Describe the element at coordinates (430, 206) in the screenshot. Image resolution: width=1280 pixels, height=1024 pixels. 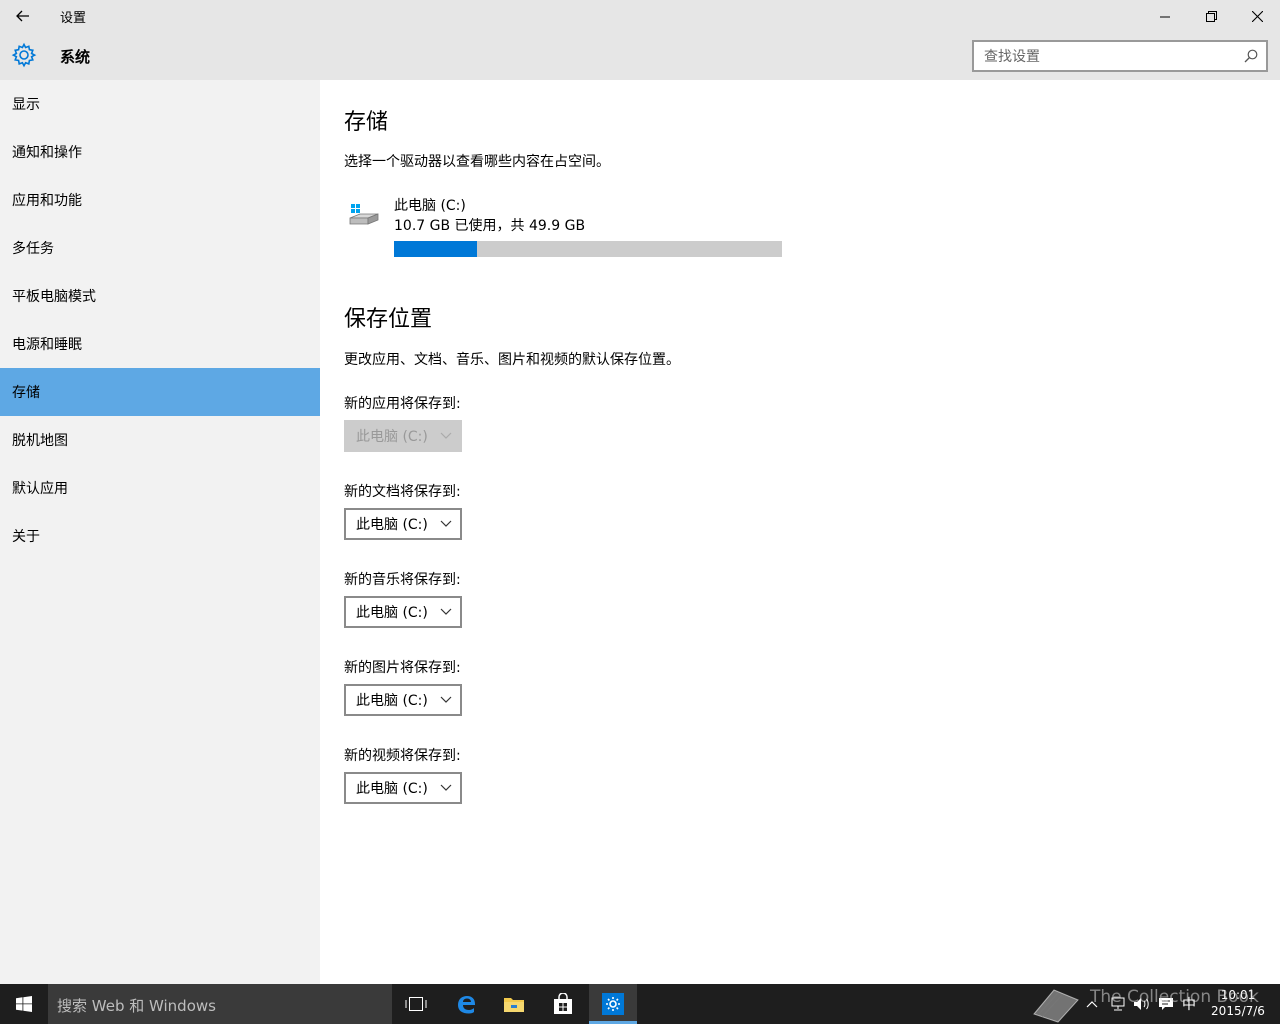
I see `drive-name: 此电脑 (C:)` at that location.